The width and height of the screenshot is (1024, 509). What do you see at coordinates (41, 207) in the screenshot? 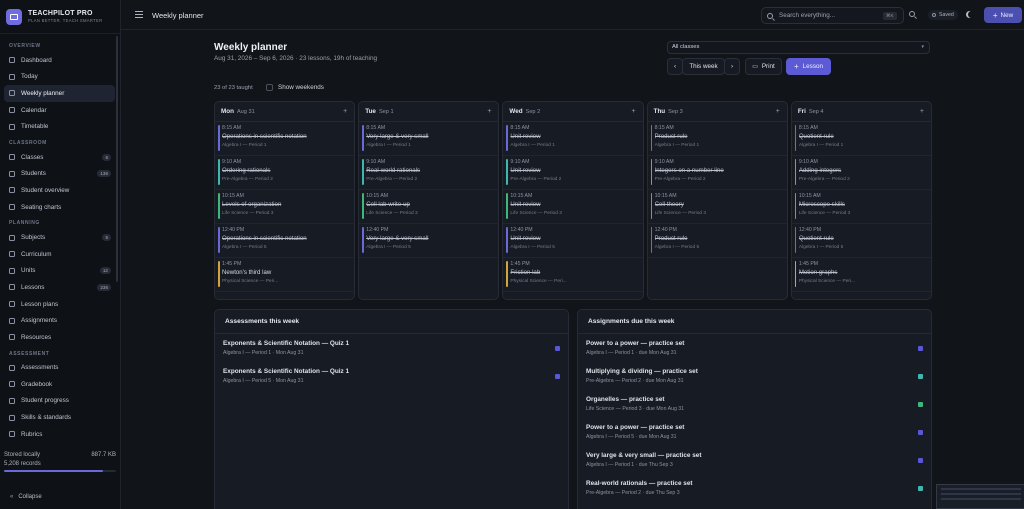
I see `sidebar-item-label: Seating charts` at bounding box center [41, 207].